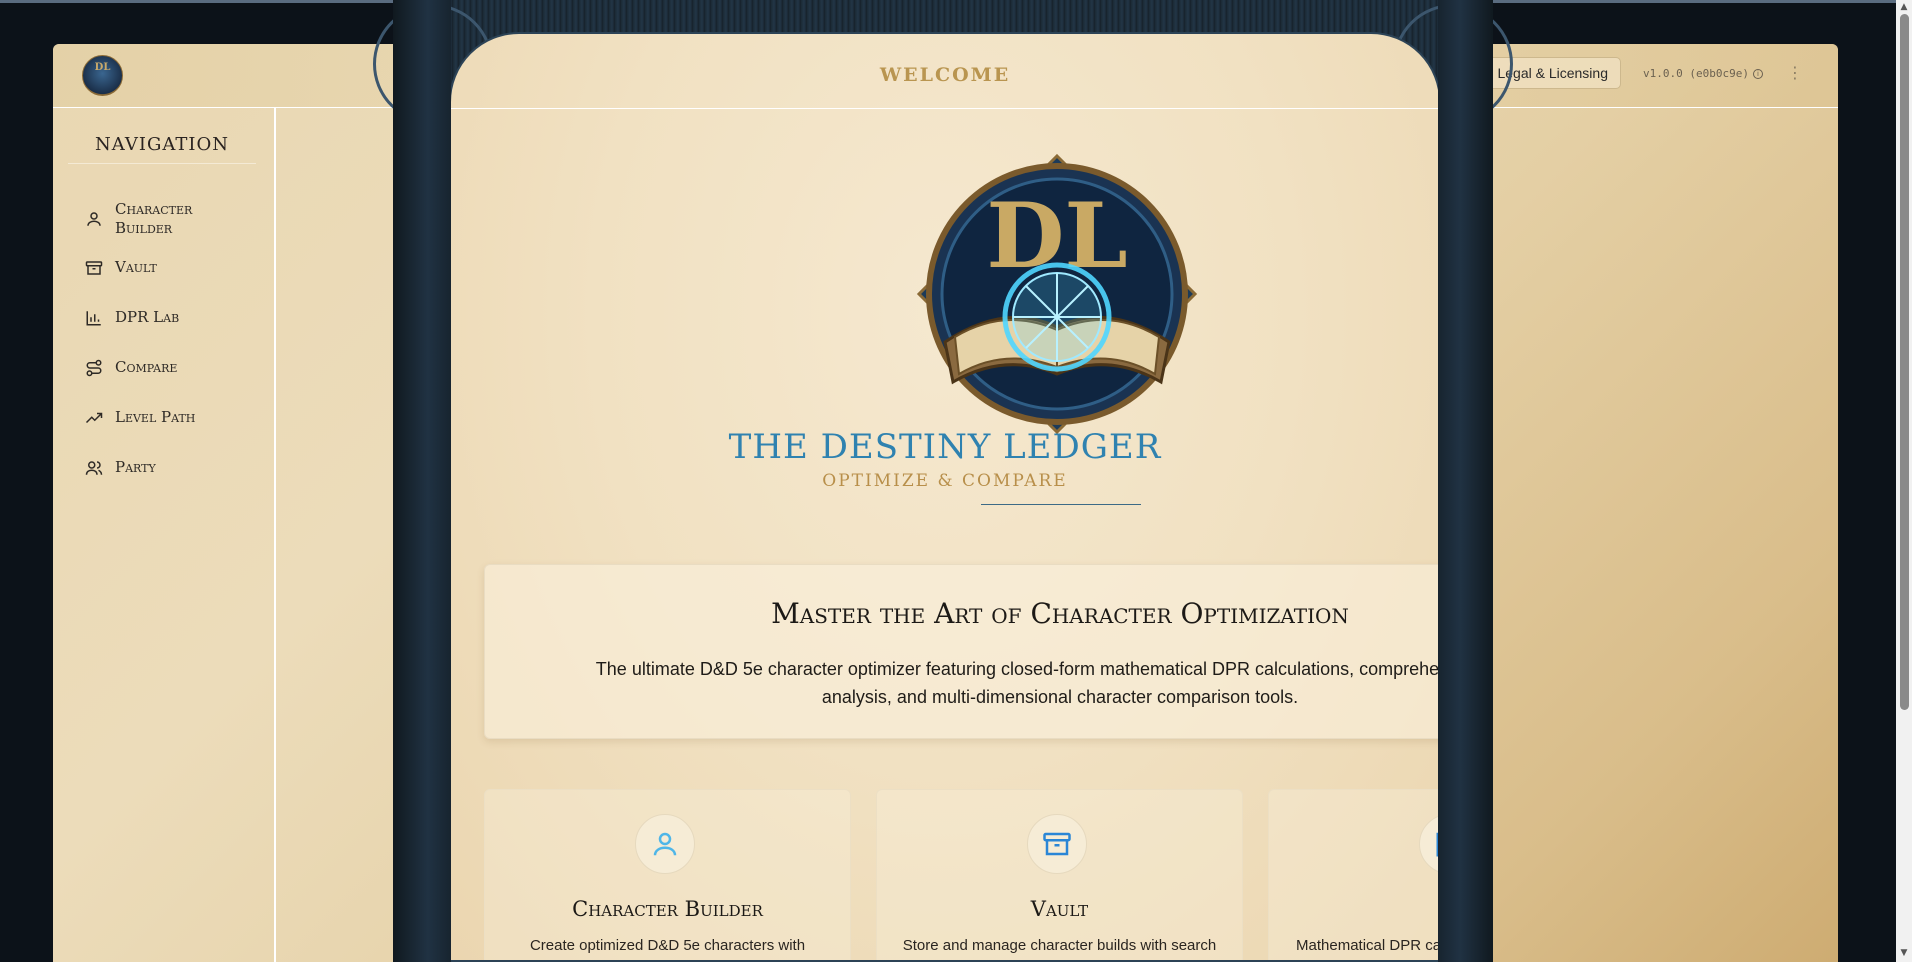 This screenshot has width=1912, height=962. What do you see at coordinates (155, 417) in the screenshot?
I see `sidebar-item-label: Level Path` at bounding box center [155, 417].